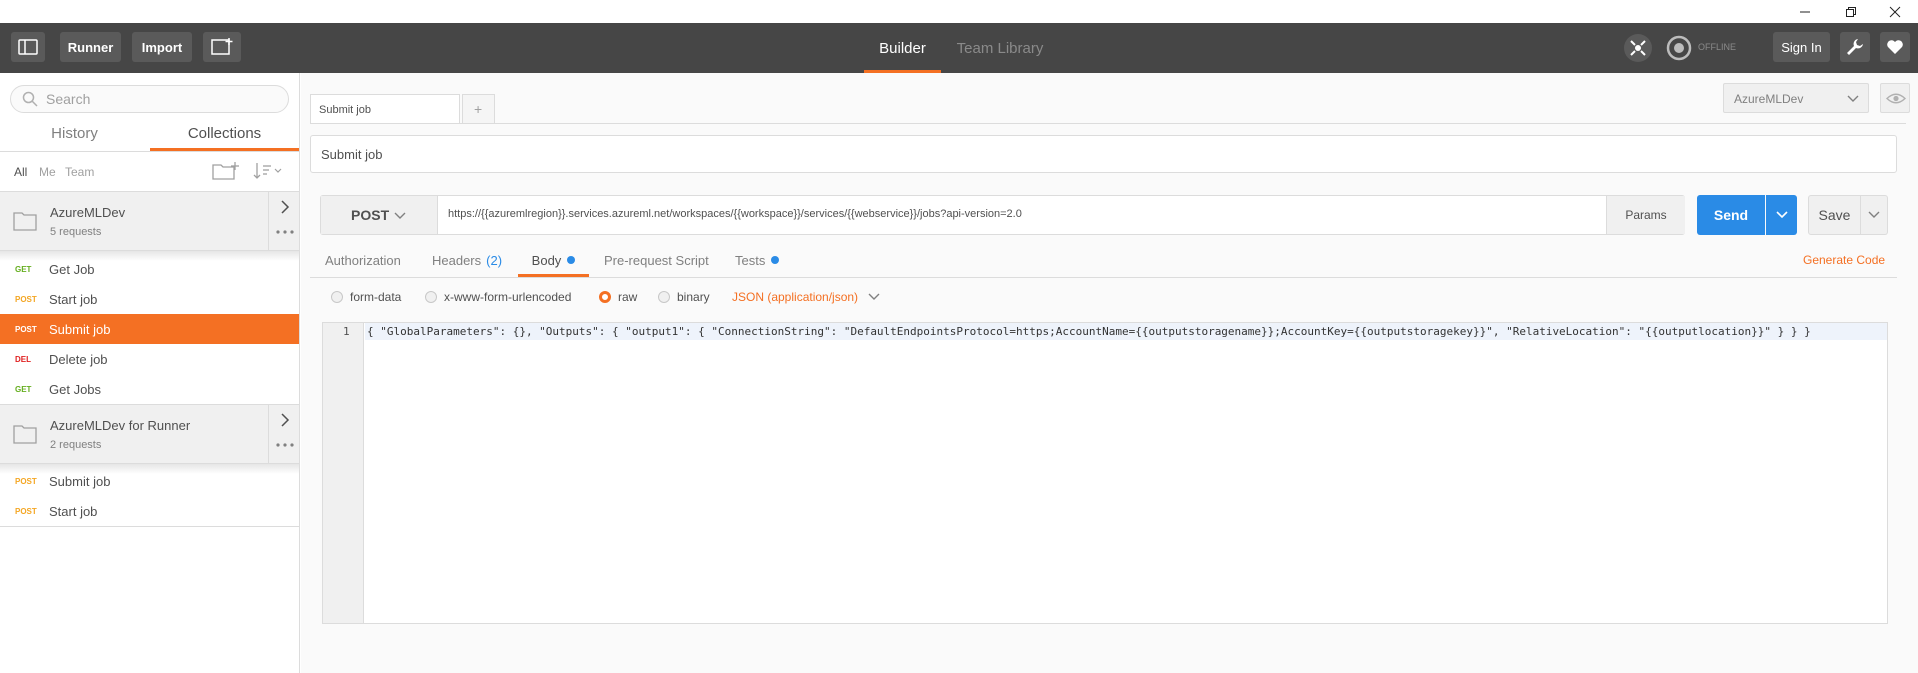  I want to click on sync-status-button, so click(1679, 48).